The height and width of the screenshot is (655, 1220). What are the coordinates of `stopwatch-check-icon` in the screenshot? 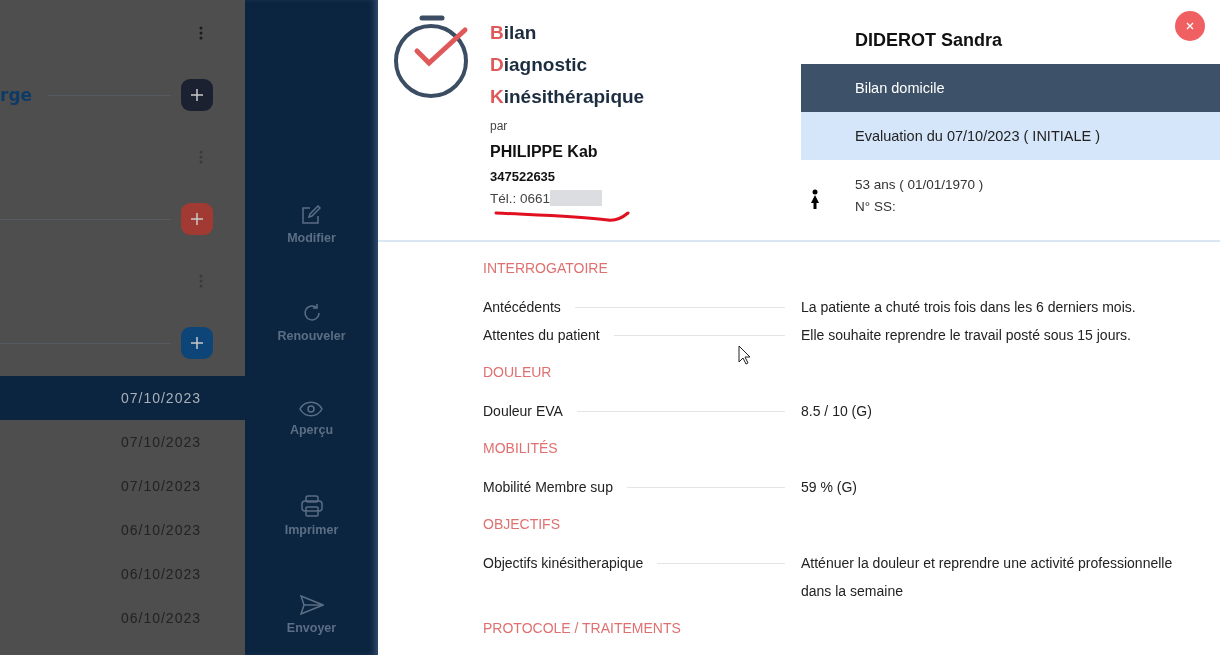 It's located at (431, 57).